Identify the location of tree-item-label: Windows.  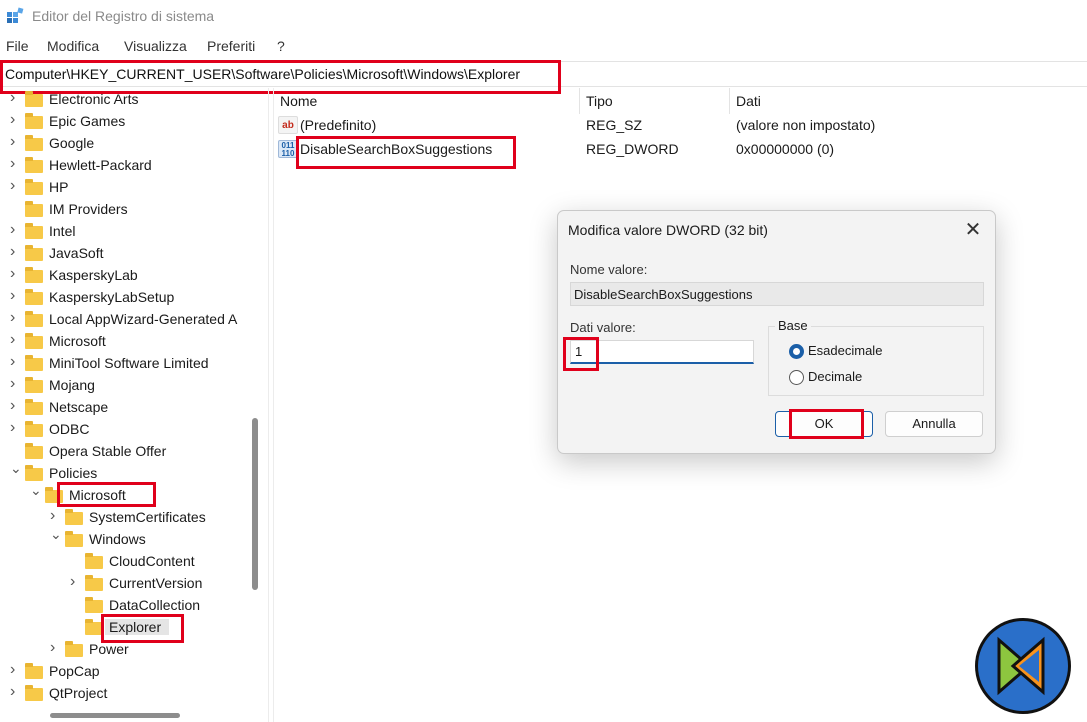
(117, 539).